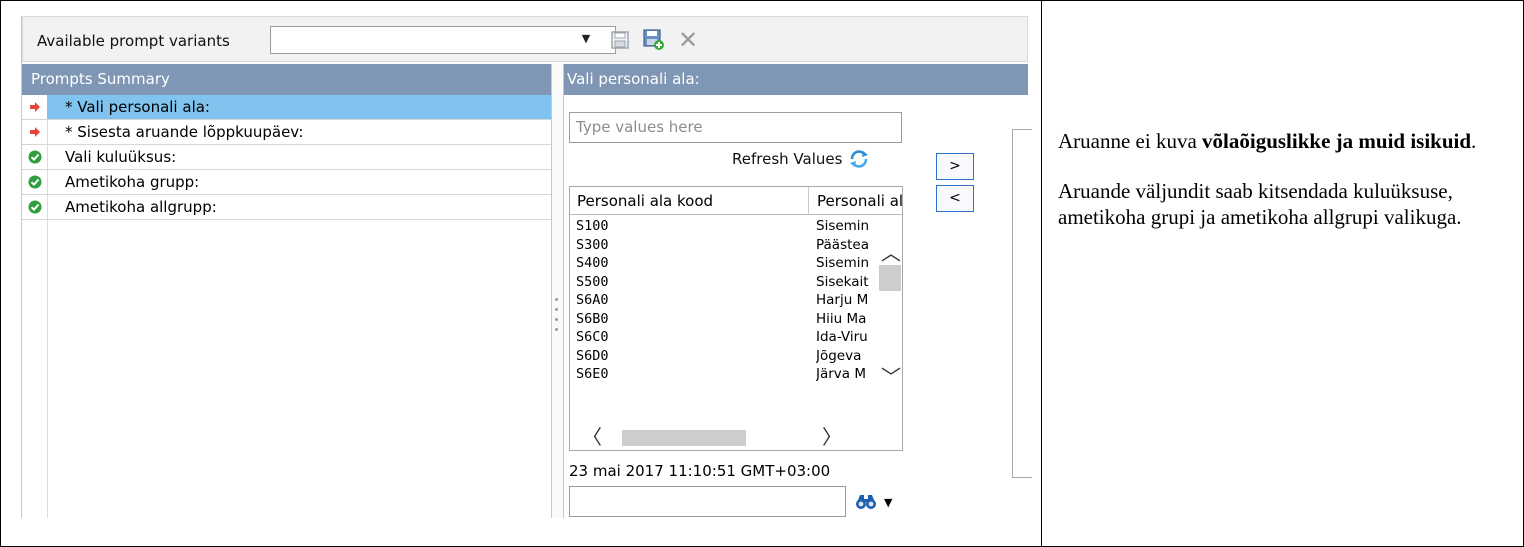  What do you see at coordinates (592, 437) in the screenshot?
I see `scroll-left-icon: 〈` at bounding box center [592, 437].